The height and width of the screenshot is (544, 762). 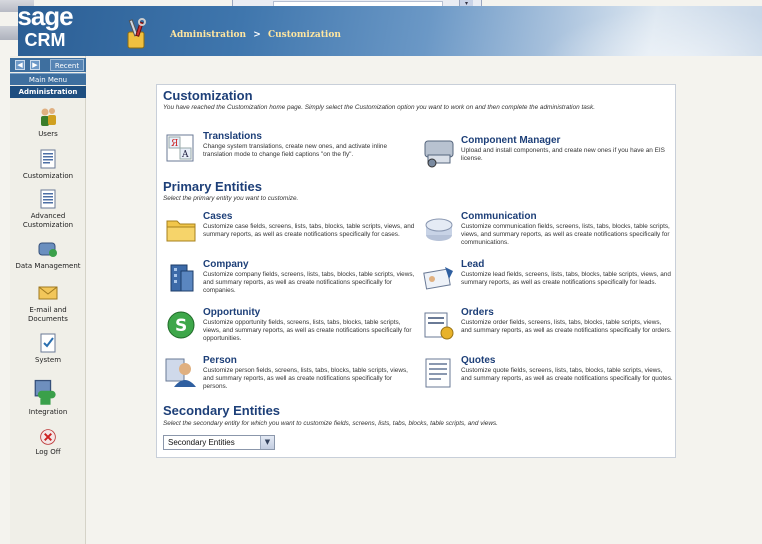 What do you see at coordinates (472, 264) in the screenshot?
I see `entity-title: Lead` at bounding box center [472, 264].